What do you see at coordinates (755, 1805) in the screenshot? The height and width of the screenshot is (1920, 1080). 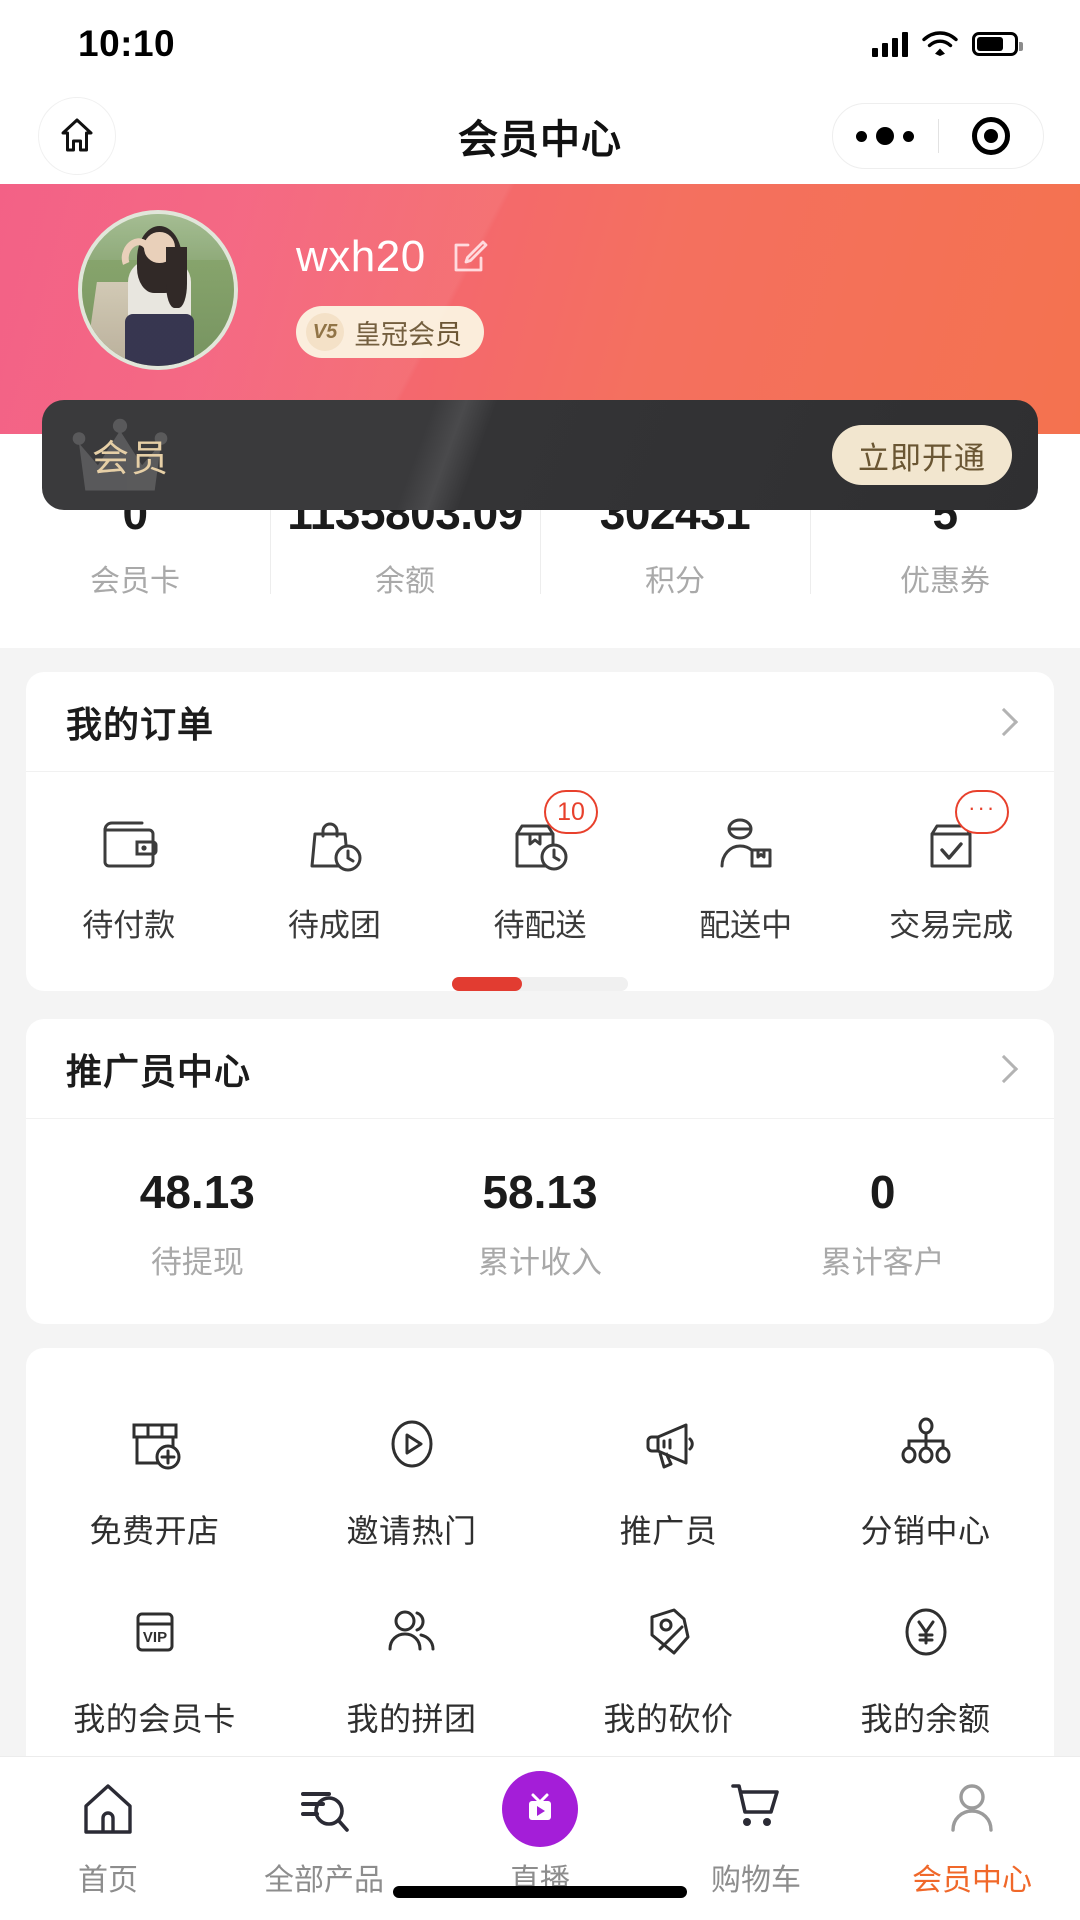 I see `shopping-cart-icon` at bounding box center [755, 1805].